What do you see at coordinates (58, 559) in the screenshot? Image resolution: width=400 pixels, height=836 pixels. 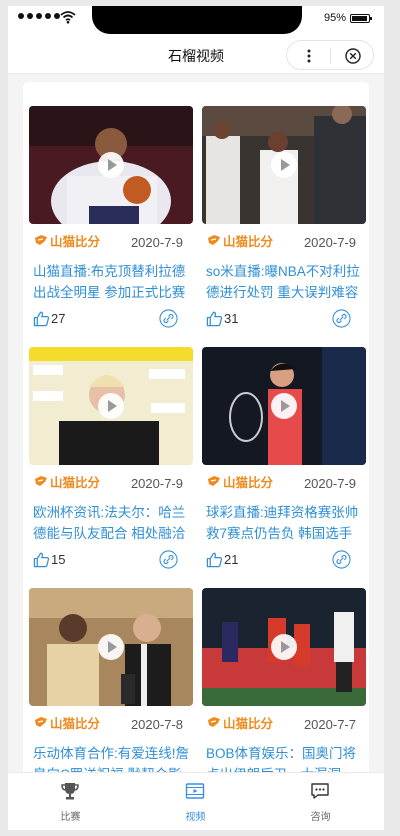 I see `like-count: 15` at bounding box center [58, 559].